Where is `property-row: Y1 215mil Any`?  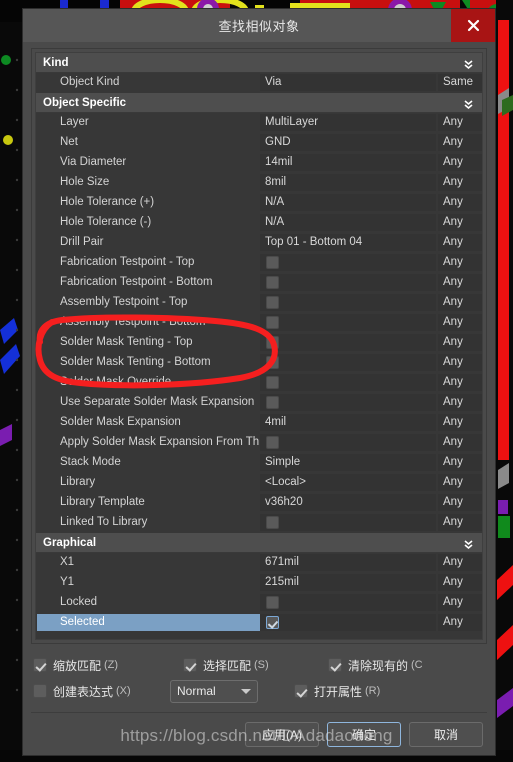 property-row: Y1 215mil Any is located at coordinates (259, 583).